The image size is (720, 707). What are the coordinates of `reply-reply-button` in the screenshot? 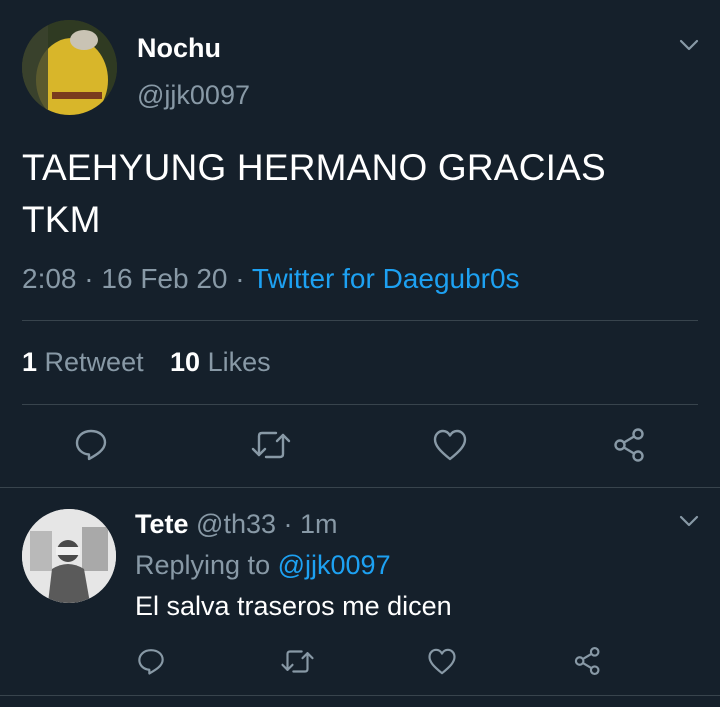 It's located at (151, 661).